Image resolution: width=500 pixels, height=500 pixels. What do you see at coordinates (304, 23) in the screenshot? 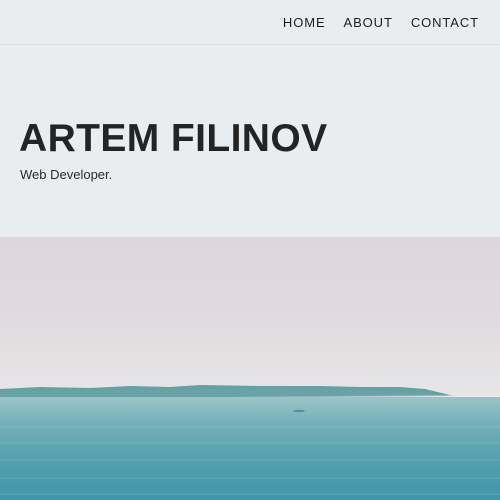
I see `nav-link-home: HOME` at bounding box center [304, 23].